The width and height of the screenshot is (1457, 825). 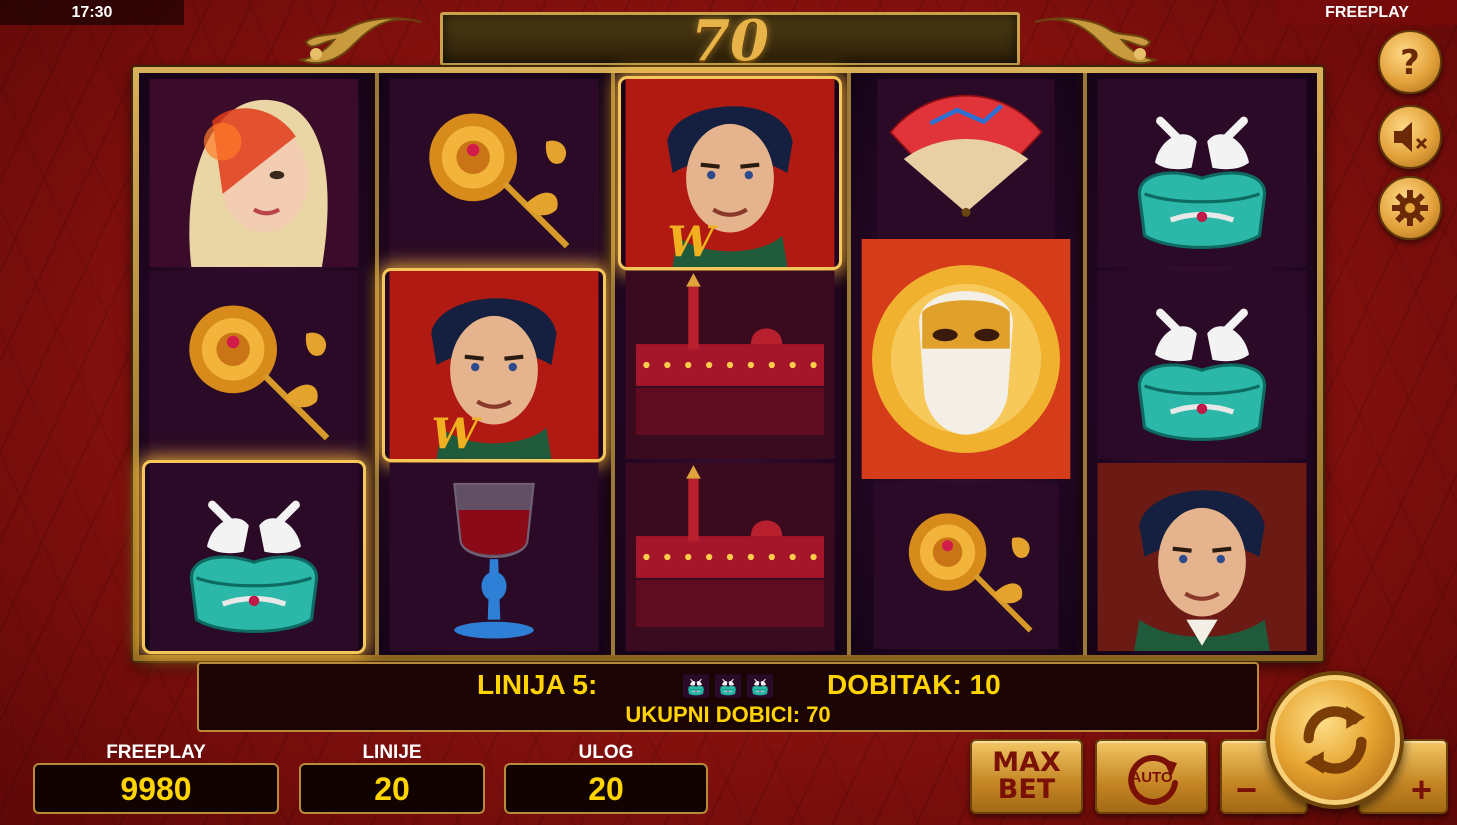 I want to click on max-bet-line1: MAX, so click(x=1026, y=762).